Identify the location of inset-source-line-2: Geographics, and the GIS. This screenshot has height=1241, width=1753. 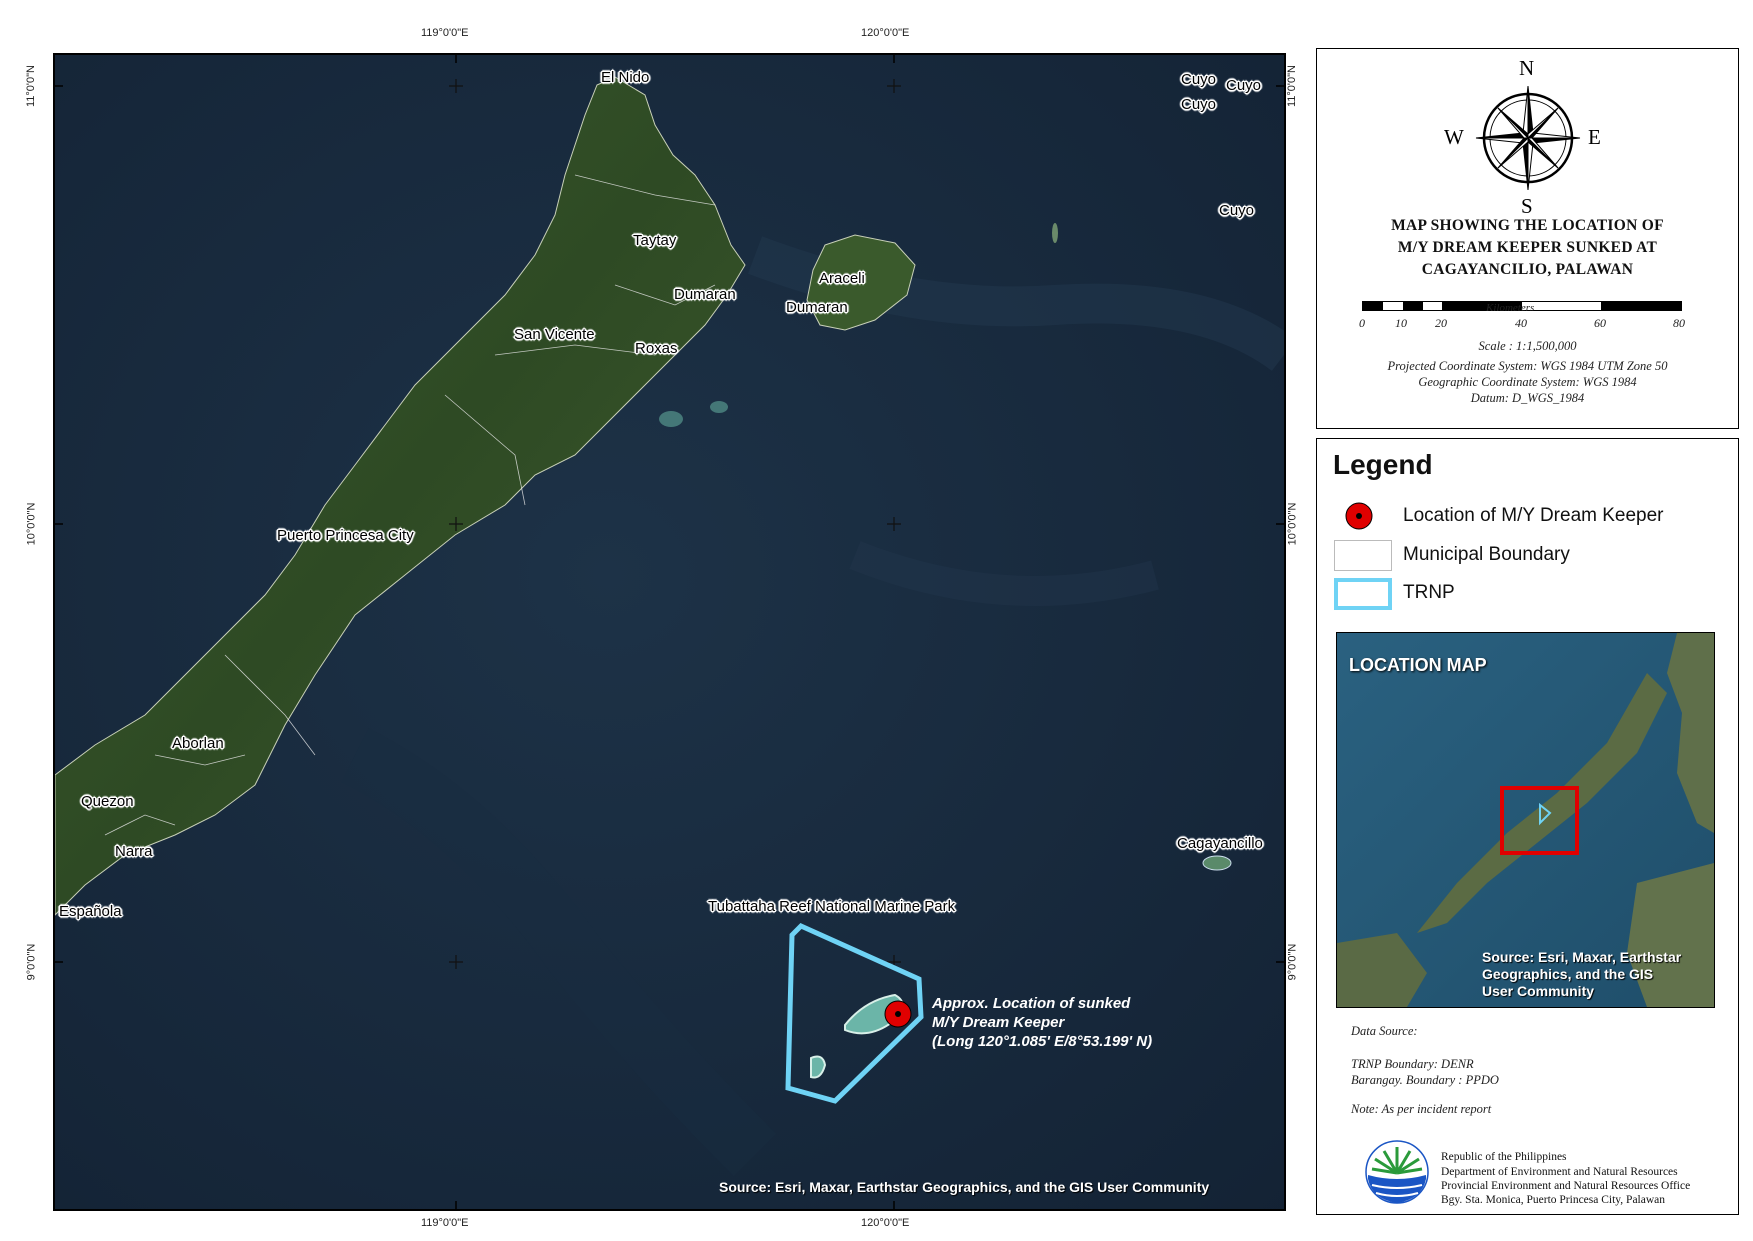
(1568, 974).